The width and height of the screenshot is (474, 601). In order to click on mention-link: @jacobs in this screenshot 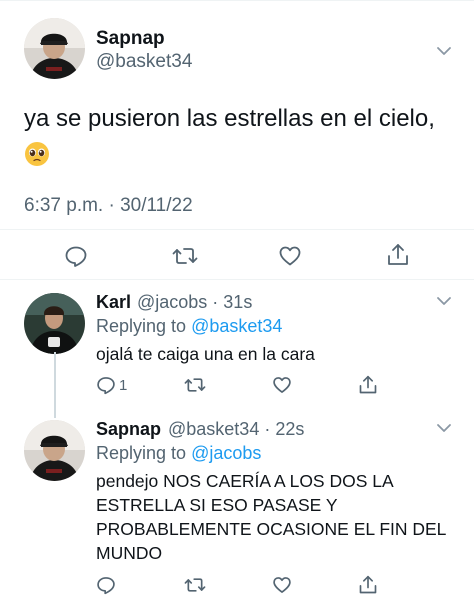, I will do `click(226, 453)`.